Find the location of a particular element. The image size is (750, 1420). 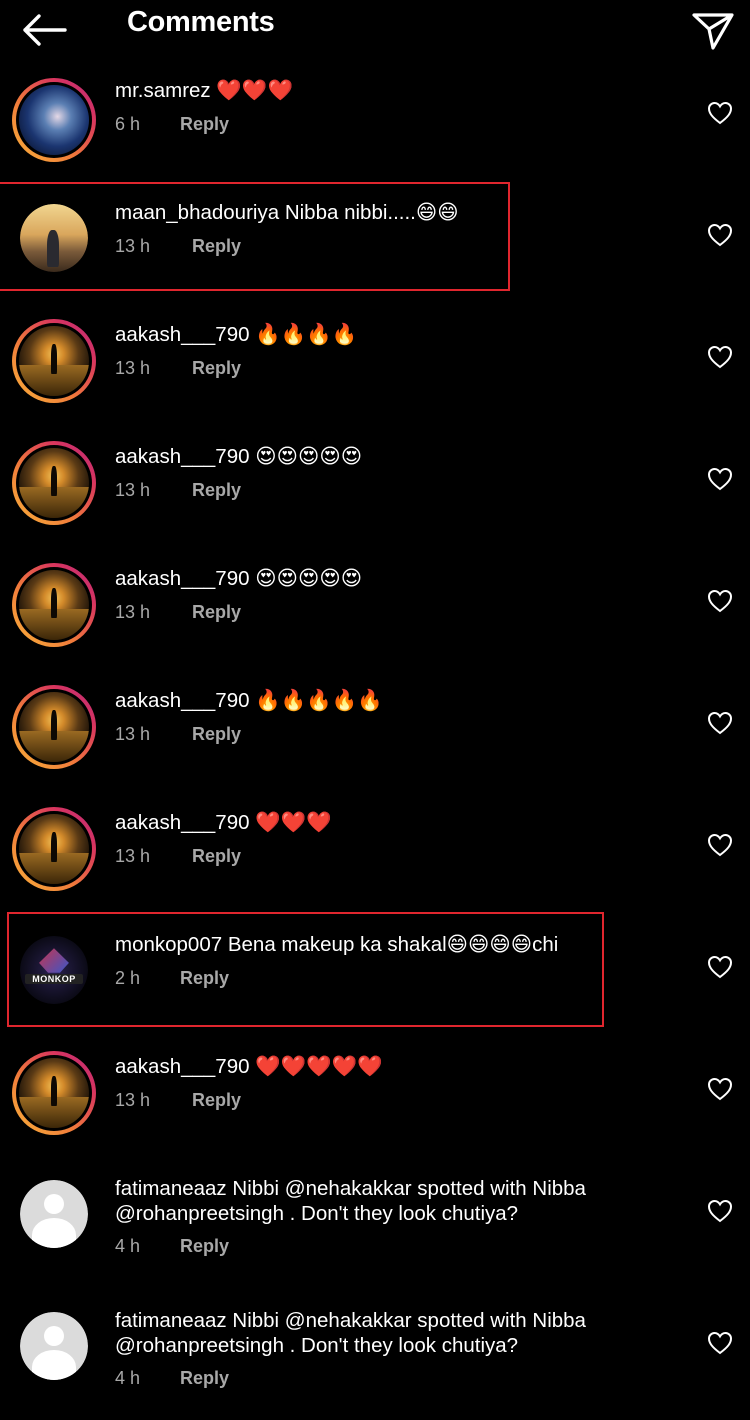

header-bar: Comments is located at coordinates (375, 39).